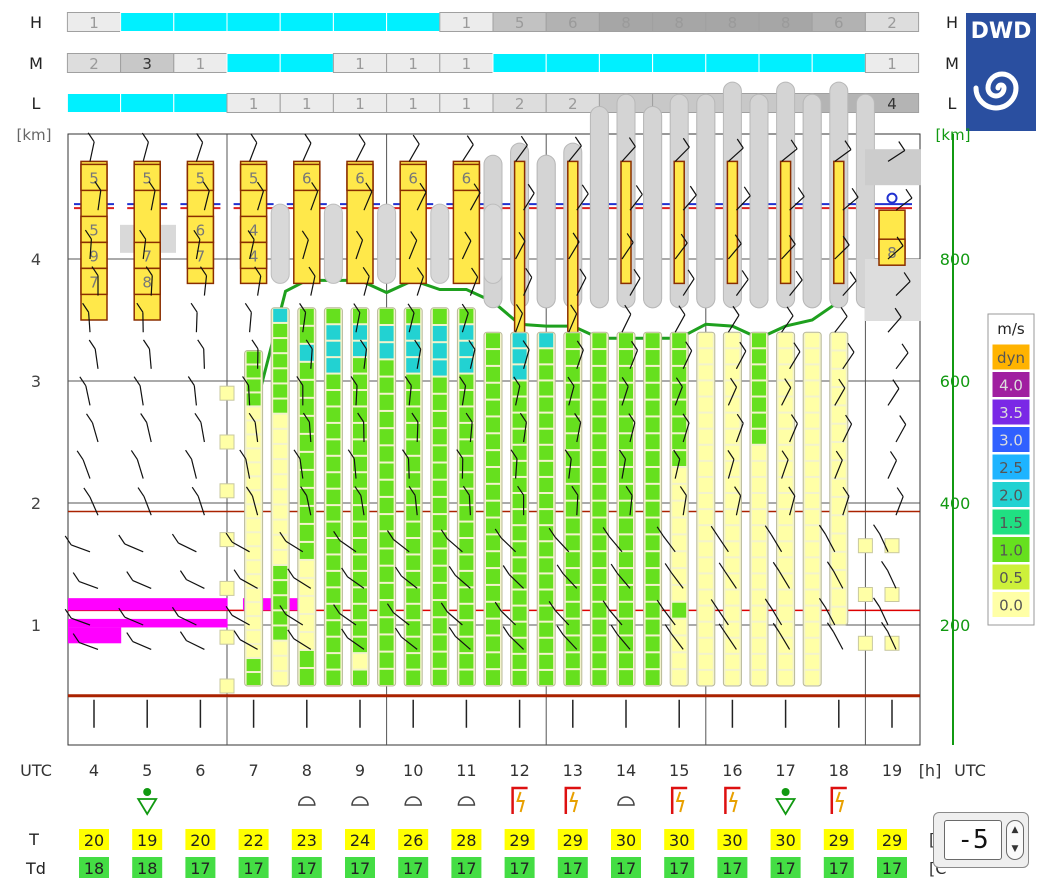 The image size is (1040, 888). Describe the element at coordinates (1015, 849) in the screenshot. I see `spinner-down-arrow-icon: ▼` at that location.